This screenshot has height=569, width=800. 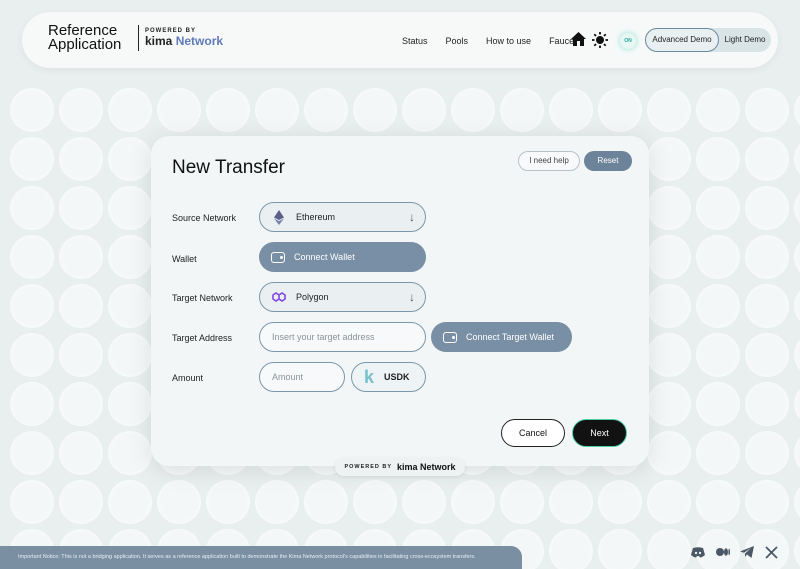 What do you see at coordinates (747, 552) in the screenshot?
I see `telegram-icon` at bounding box center [747, 552].